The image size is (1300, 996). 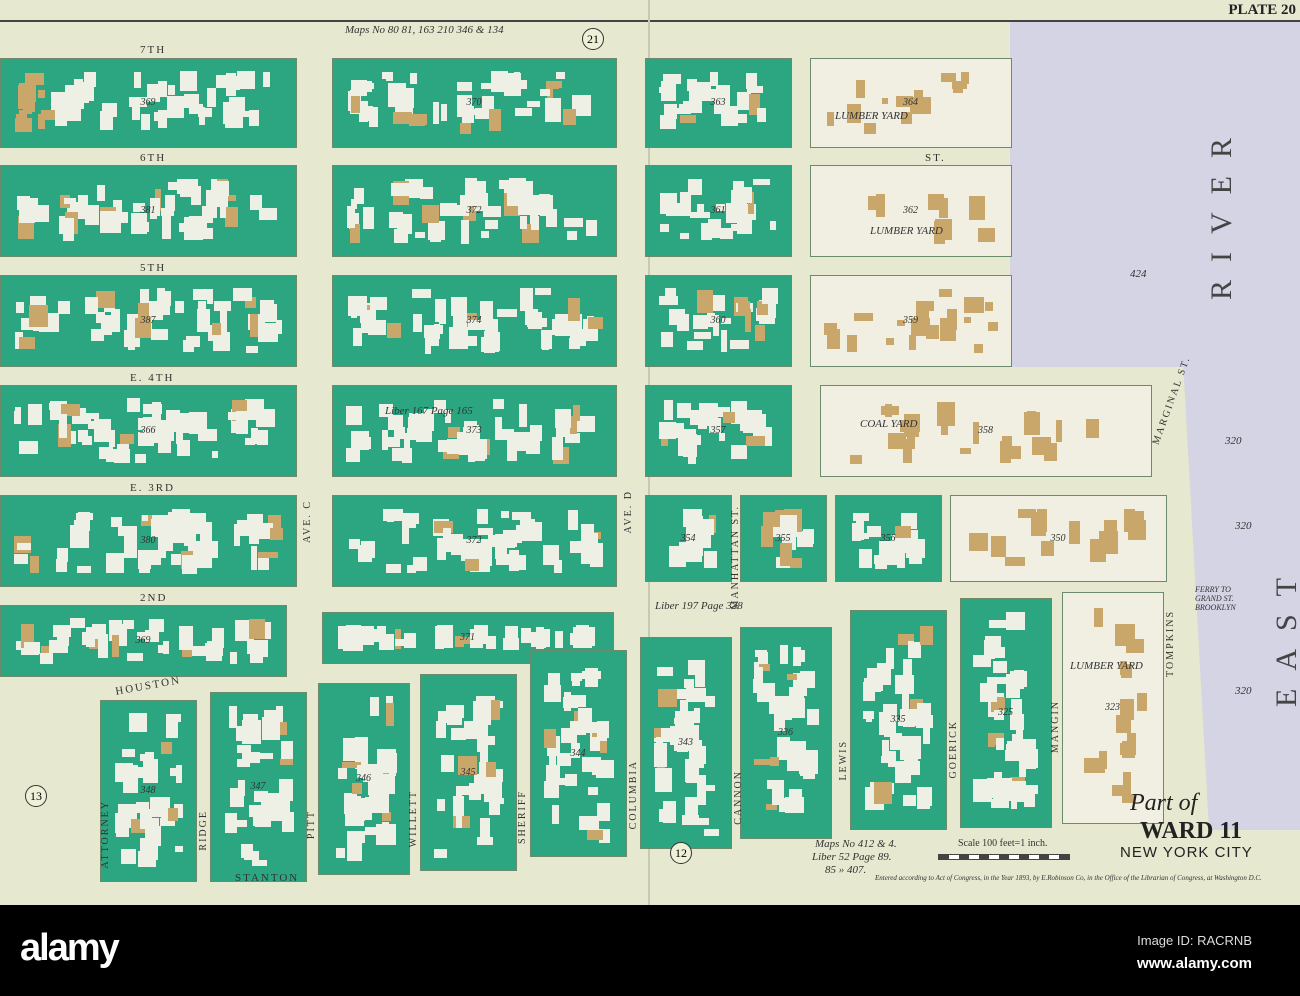 What do you see at coordinates (633, 795) in the screenshot?
I see `street-columbia: COLUMBIA` at bounding box center [633, 795].